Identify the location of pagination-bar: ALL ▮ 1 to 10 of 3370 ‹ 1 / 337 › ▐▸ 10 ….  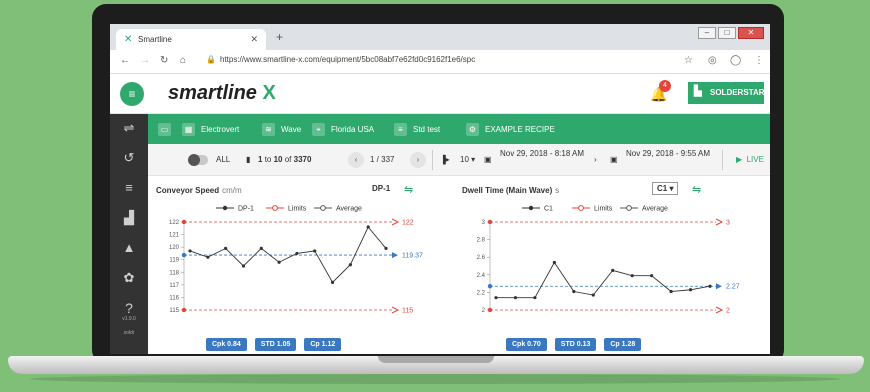
(459, 160).